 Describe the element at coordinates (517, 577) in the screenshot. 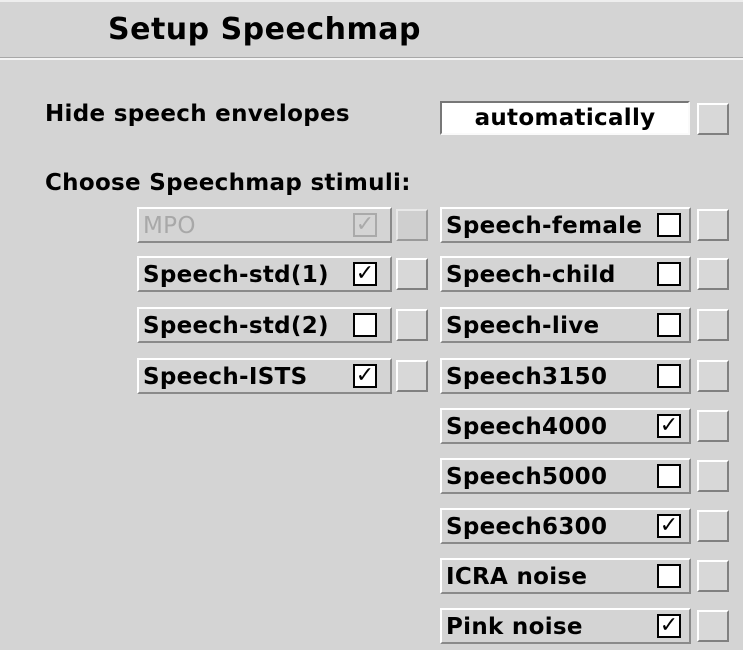

I see `stimulus-label: ICRA noise` at that location.